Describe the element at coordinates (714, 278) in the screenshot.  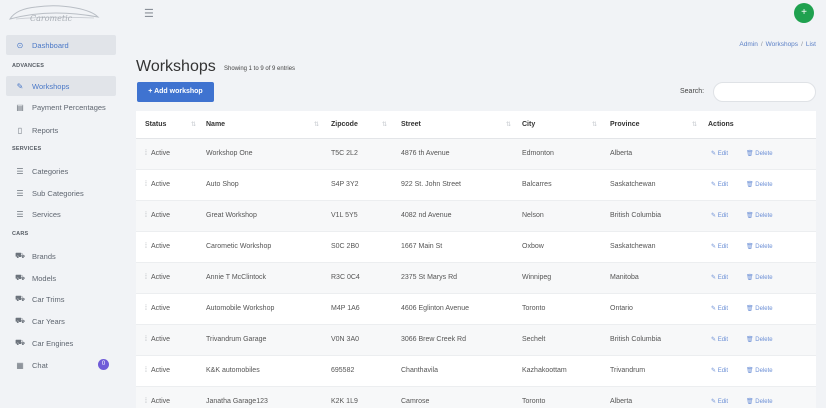
I see `edit-icon: ✎` at that location.